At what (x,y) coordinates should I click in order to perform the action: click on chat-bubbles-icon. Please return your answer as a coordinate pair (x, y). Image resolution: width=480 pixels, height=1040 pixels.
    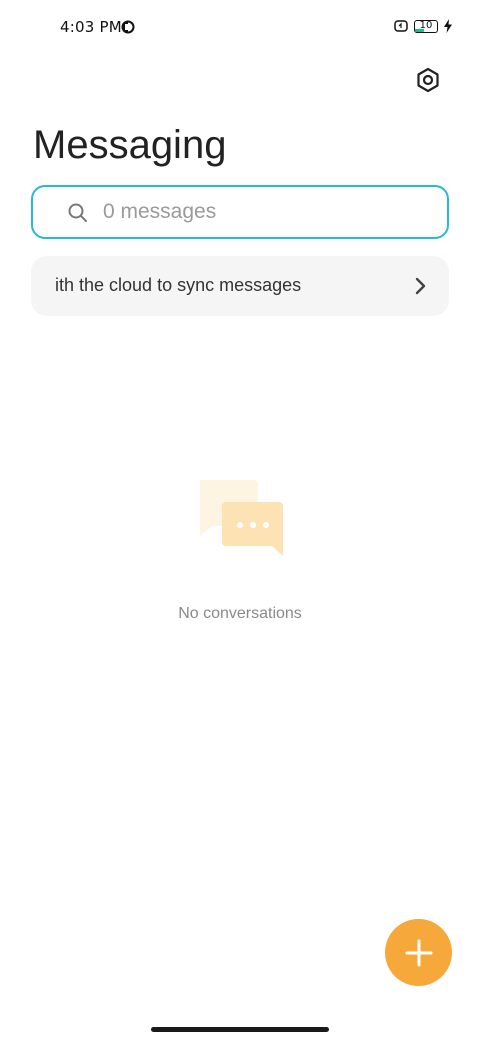
    Looking at the image, I should click on (241, 518).